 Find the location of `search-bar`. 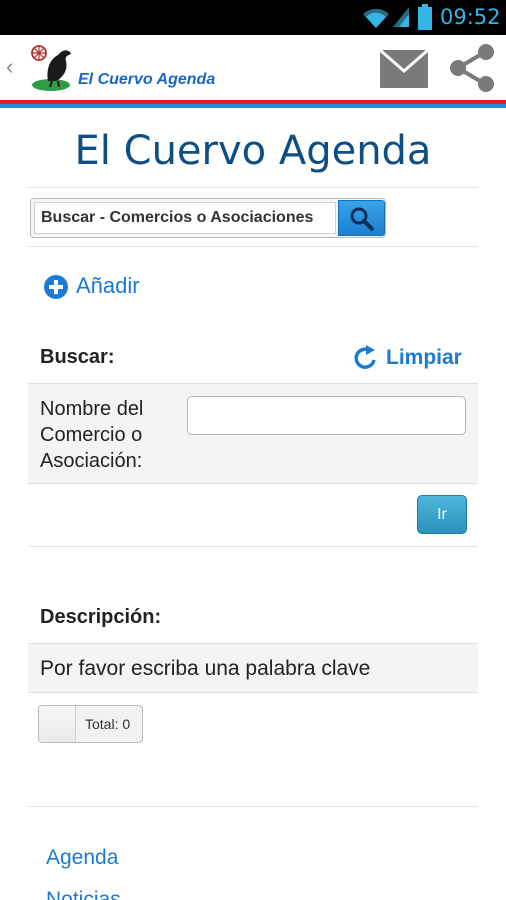

search-bar is located at coordinates (208, 218).